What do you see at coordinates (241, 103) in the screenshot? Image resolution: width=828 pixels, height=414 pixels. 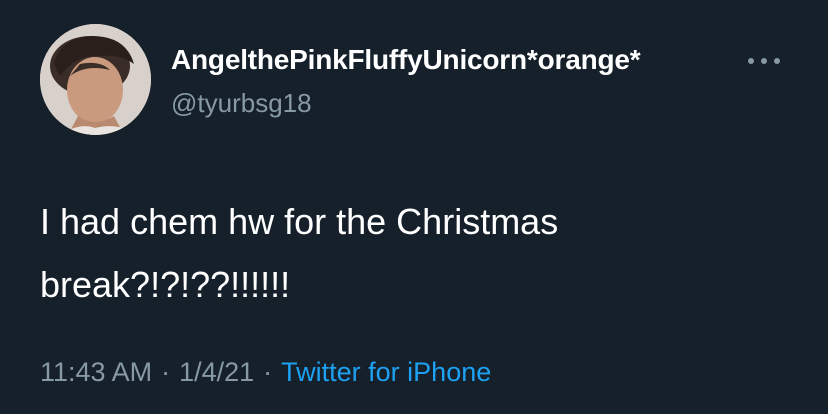 I see `user-handle: @tyurbsg18` at bounding box center [241, 103].